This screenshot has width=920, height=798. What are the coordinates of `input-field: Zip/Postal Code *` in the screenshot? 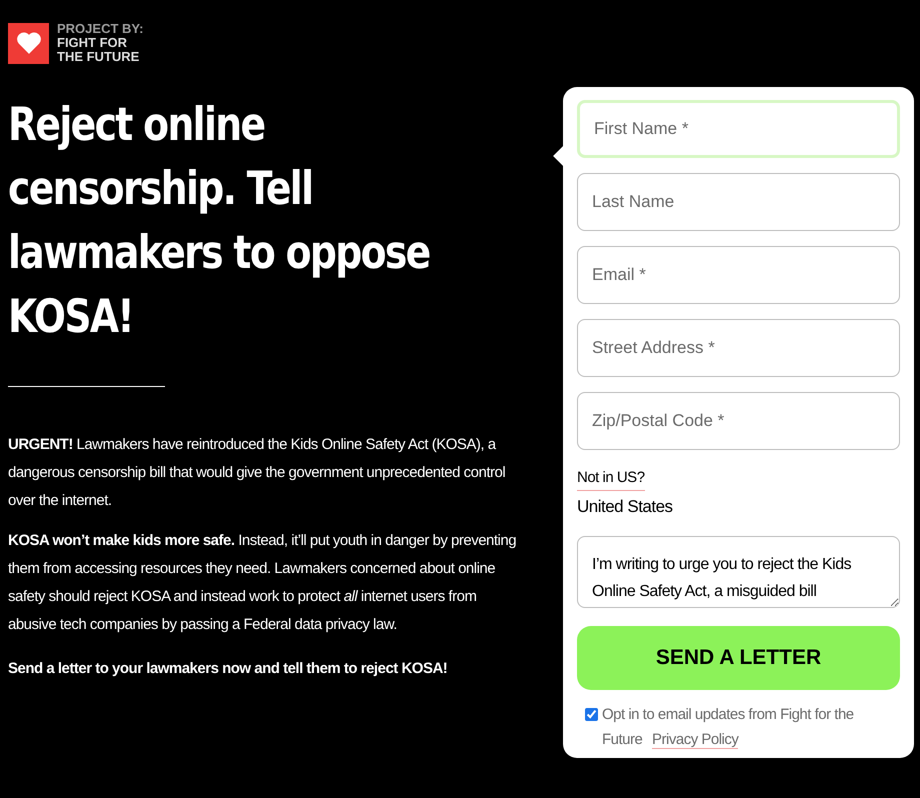 It's located at (738, 421).